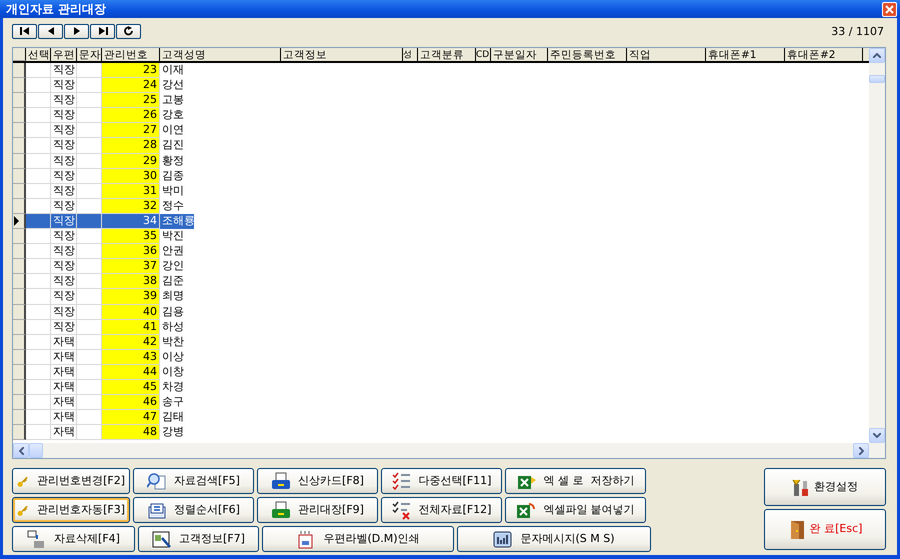 The image size is (900, 559). Describe the element at coordinates (877, 435) in the screenshot. I see `scroll-down-button` at that location.